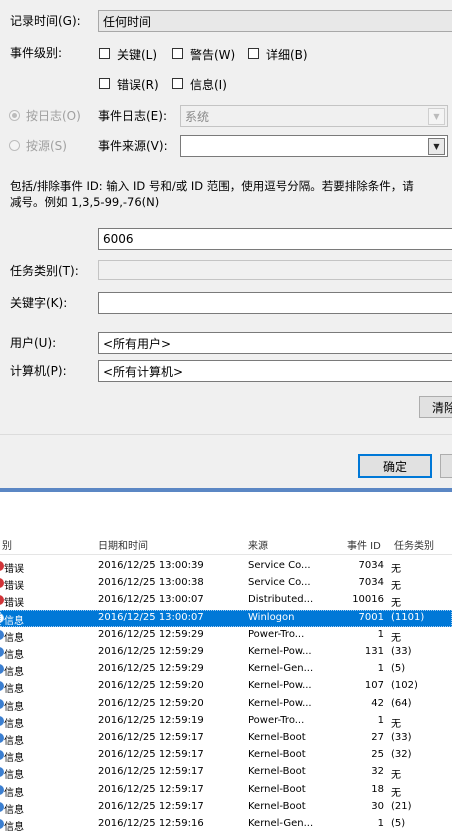  What do you see at coordinates (314, 146) in the screenshot?
I see `event-sources-dropdown` at bounding box center [314, 146].